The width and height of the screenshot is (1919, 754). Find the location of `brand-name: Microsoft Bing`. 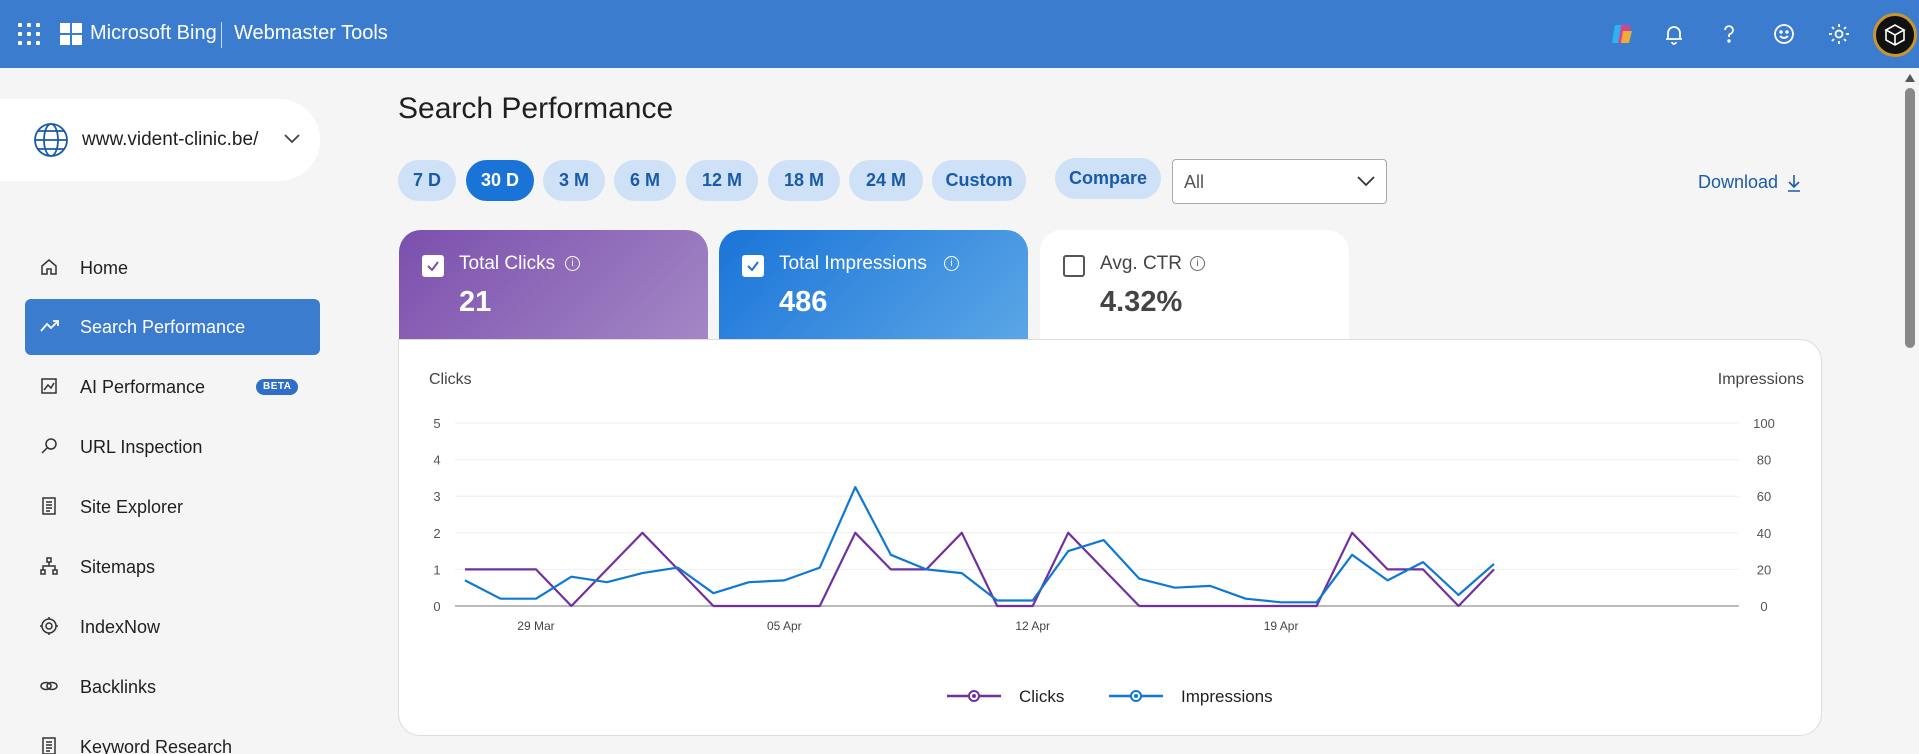

brand-name: Microsoft Bing is located at coordinates (153, 33).